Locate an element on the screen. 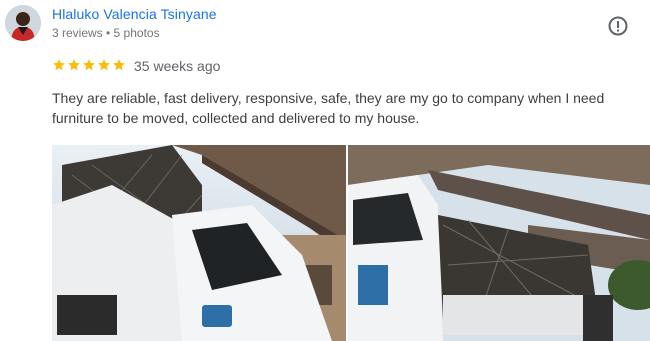 The width and height of the screenshot is (650, 341). star-rating is located at coordinates (89, 66).